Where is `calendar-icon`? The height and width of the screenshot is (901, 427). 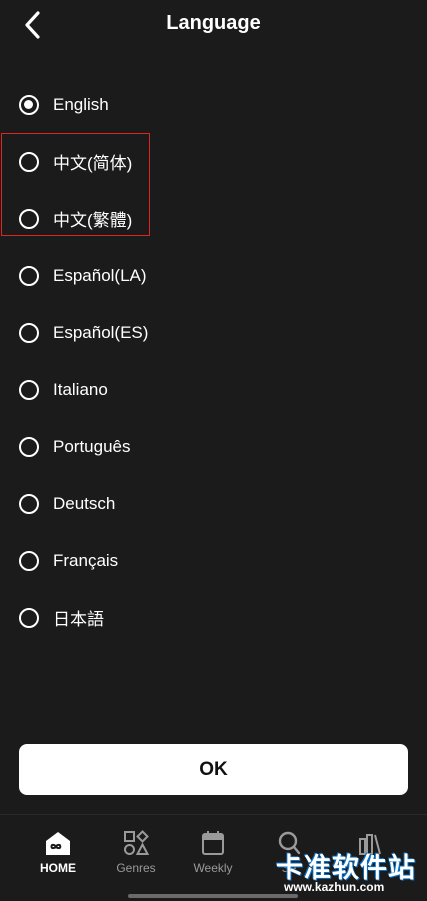
calendar-icon is located at coordinates (213, 843).